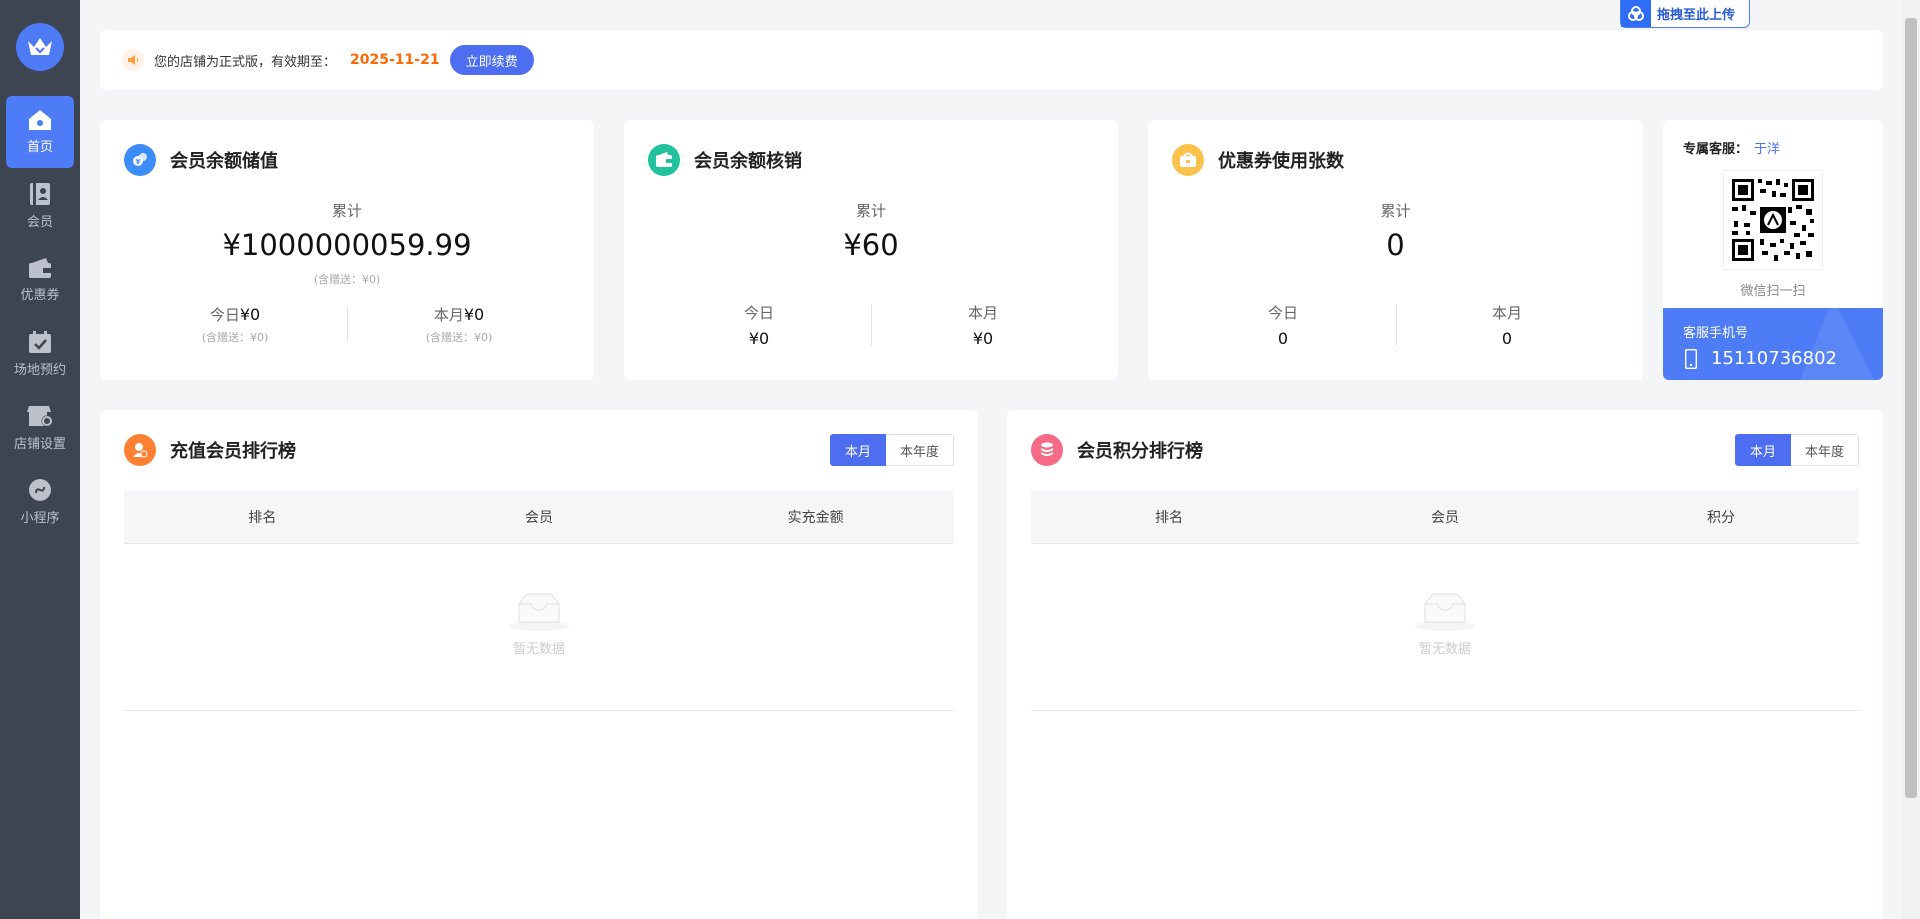 The image size is (1920, 919). I want to click on sidebar-item-member: 会员, so click(40, 206).